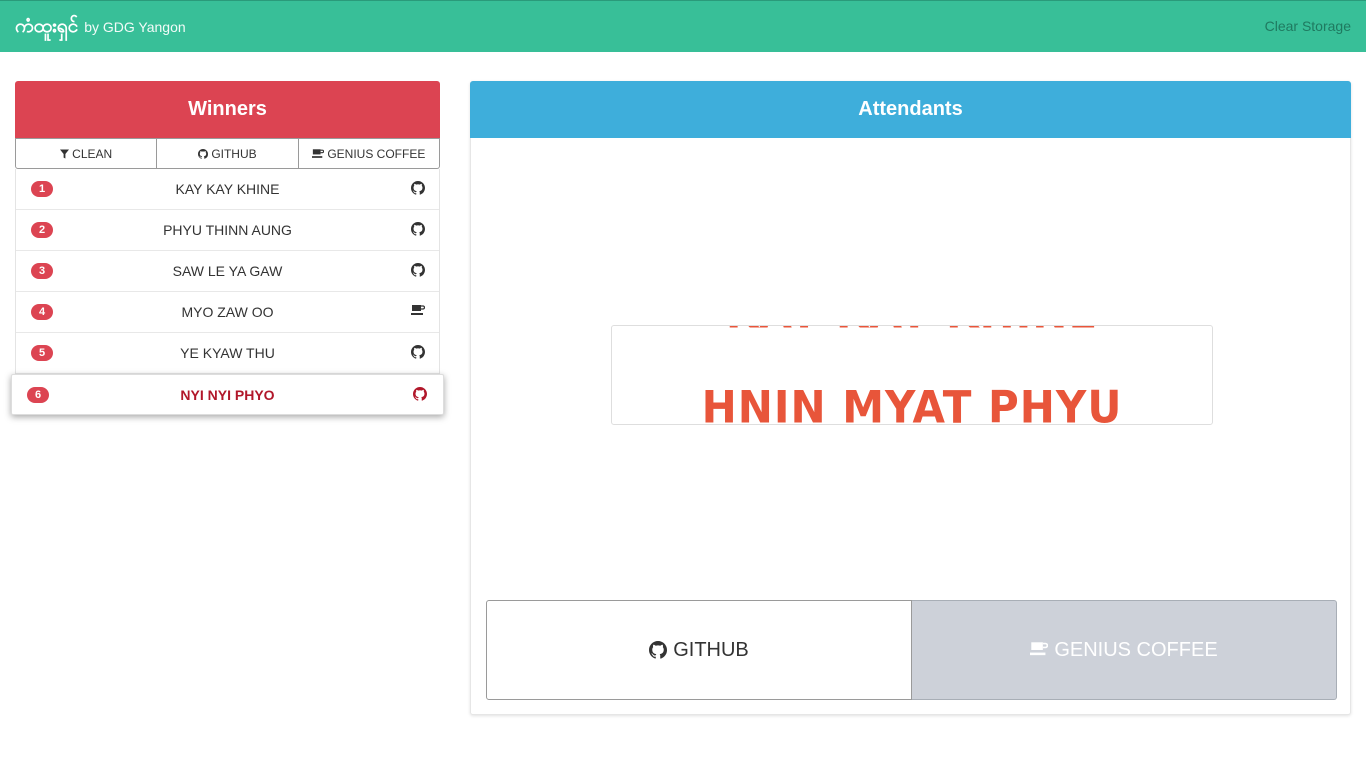  I want to click on filter-icon, so click(65, 153).